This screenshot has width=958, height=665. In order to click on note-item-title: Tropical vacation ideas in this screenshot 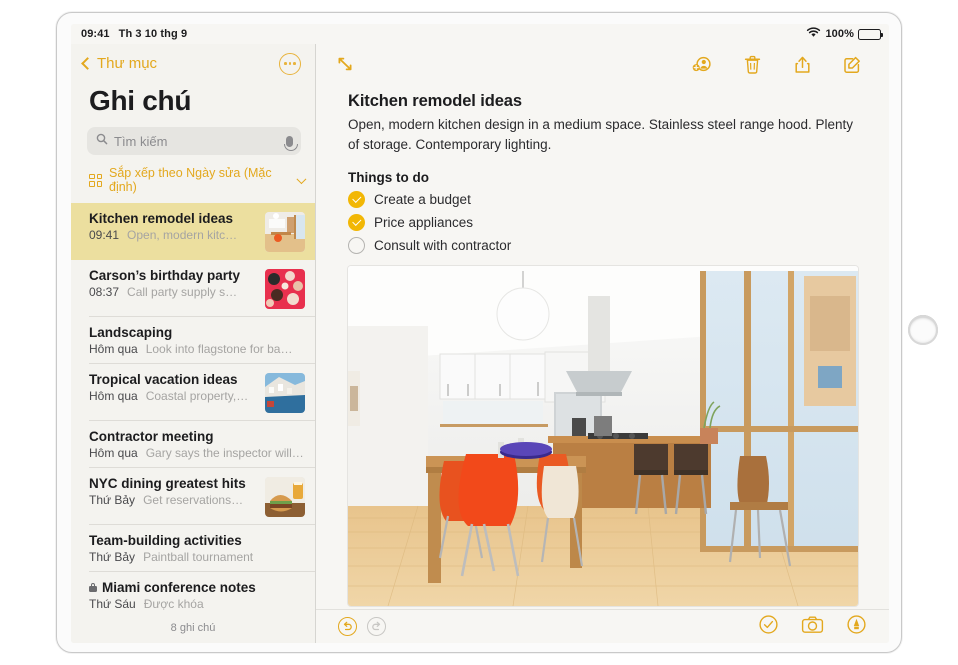, I will do `click(163, 380)`.